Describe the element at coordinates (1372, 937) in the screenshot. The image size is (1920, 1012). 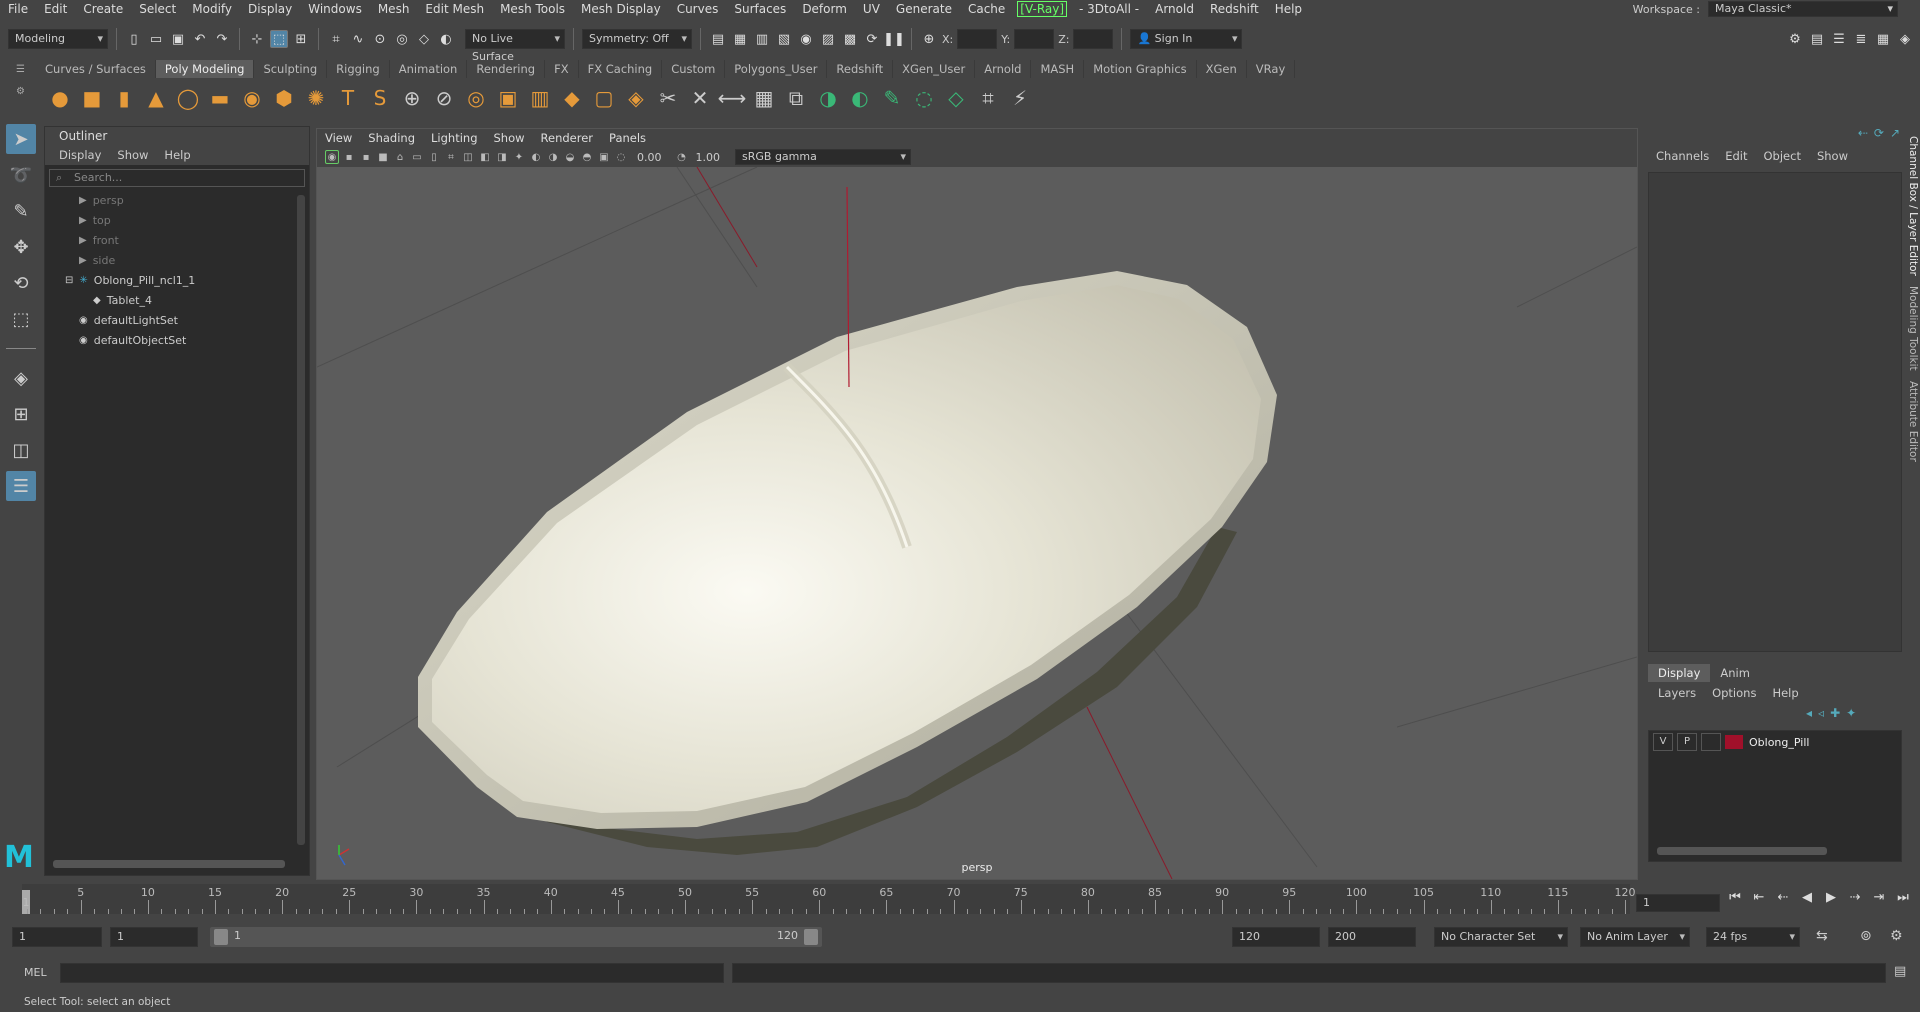
I see `animation-end-field: 200` at that location.